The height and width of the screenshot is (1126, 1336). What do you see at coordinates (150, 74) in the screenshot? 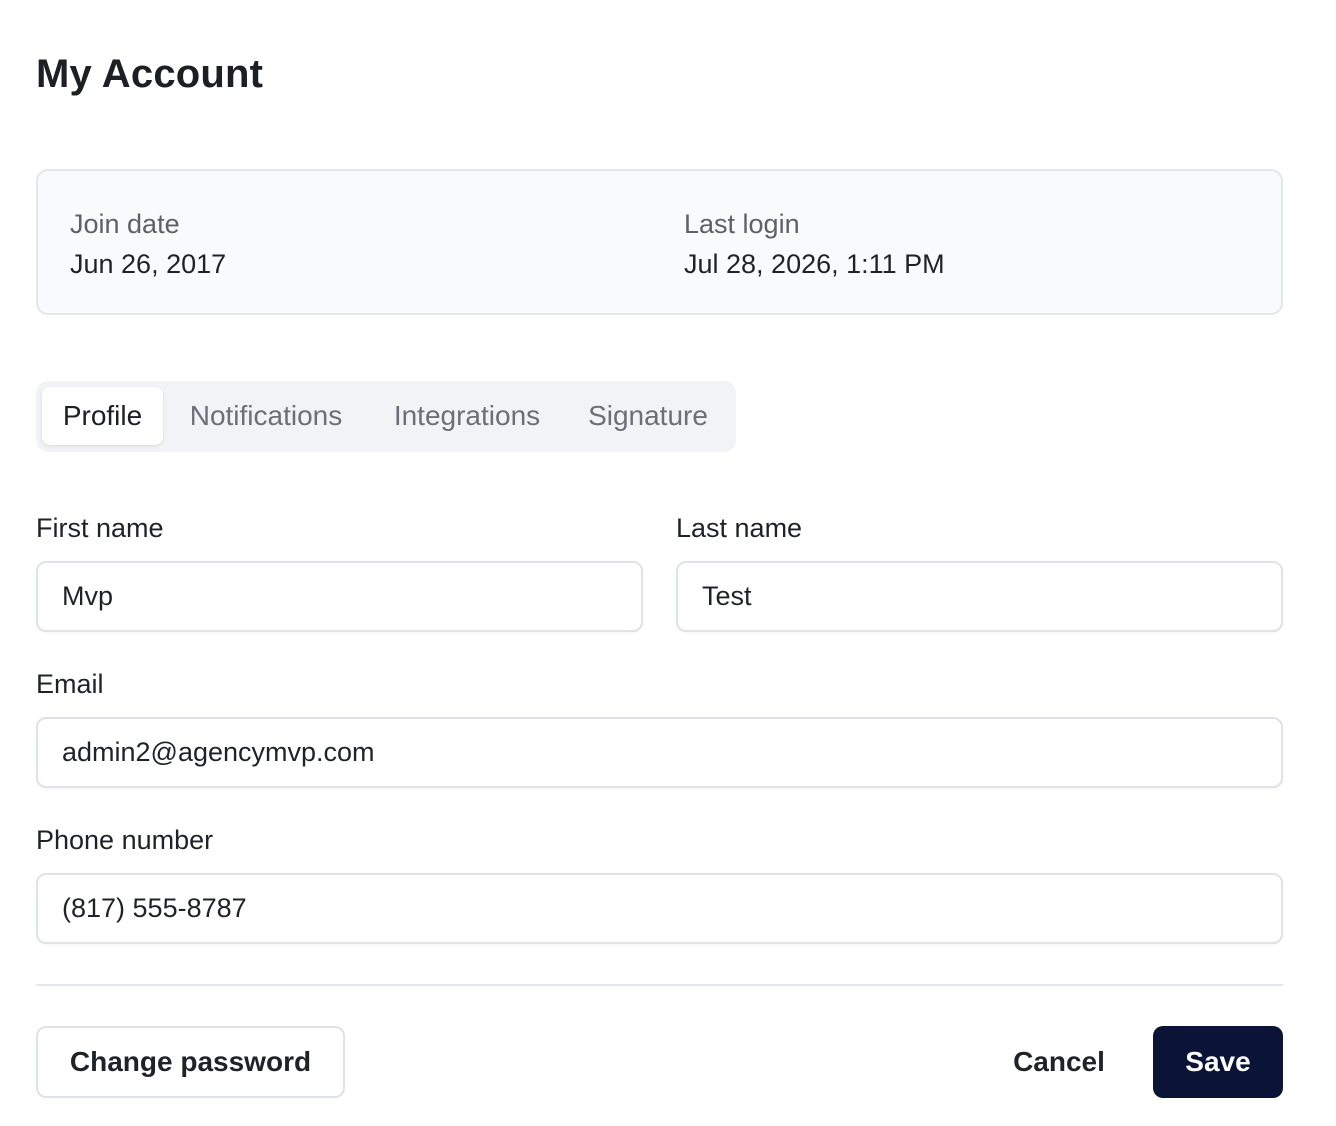
I see `page-title: My Account` at bounding box center [150, 74].